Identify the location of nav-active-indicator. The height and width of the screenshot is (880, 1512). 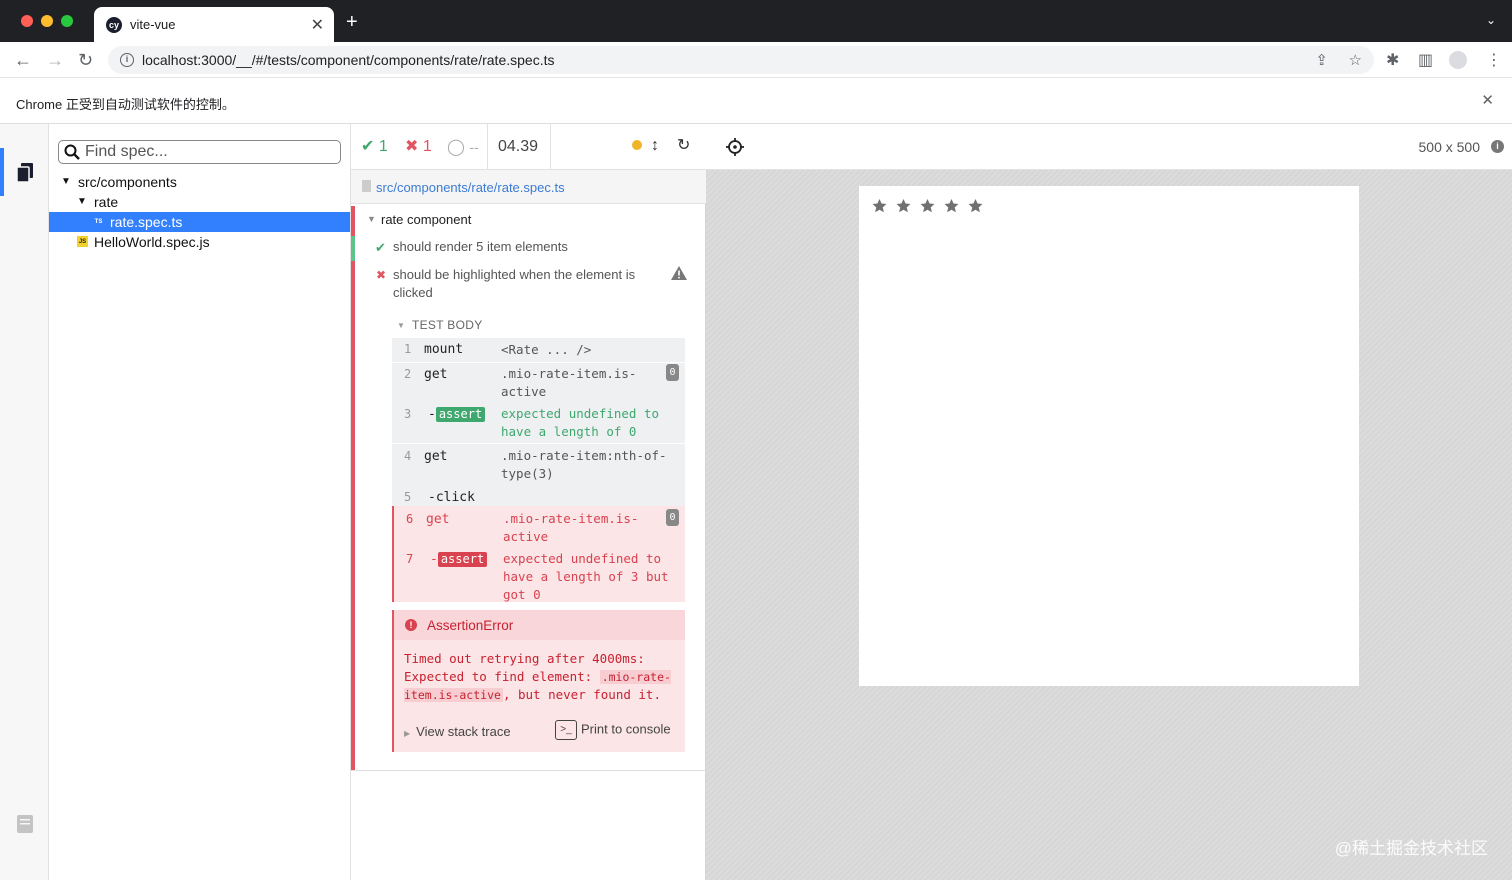
(2, 172).